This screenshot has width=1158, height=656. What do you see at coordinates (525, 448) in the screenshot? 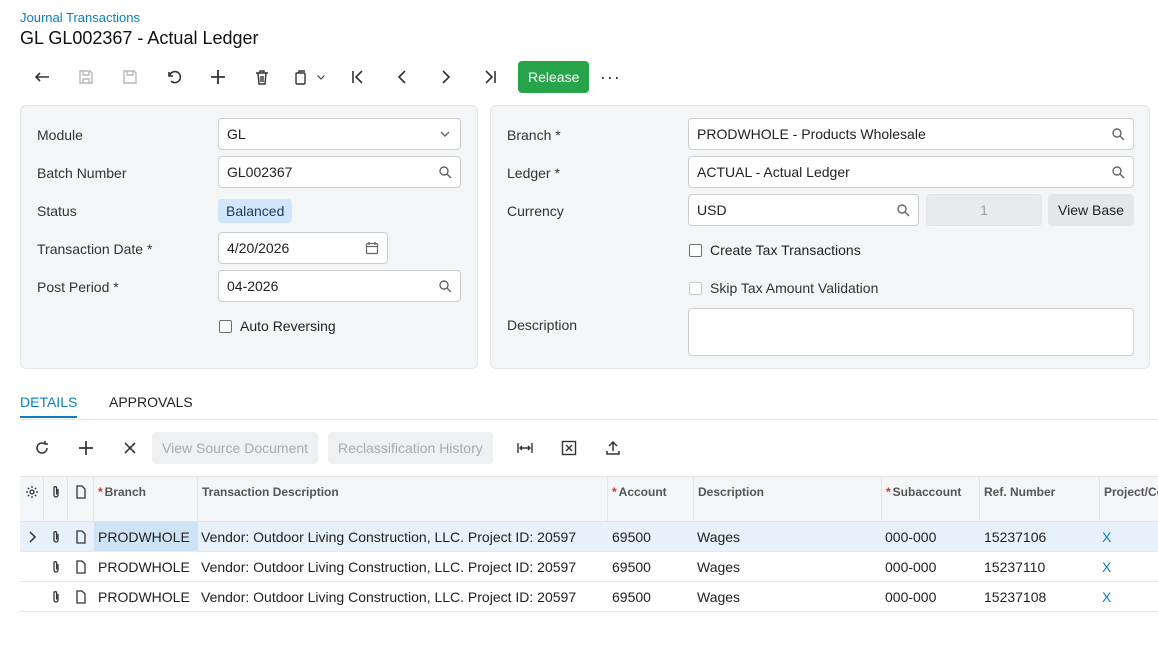
I see `fit-columns-button` at bounding box center [525, 448].